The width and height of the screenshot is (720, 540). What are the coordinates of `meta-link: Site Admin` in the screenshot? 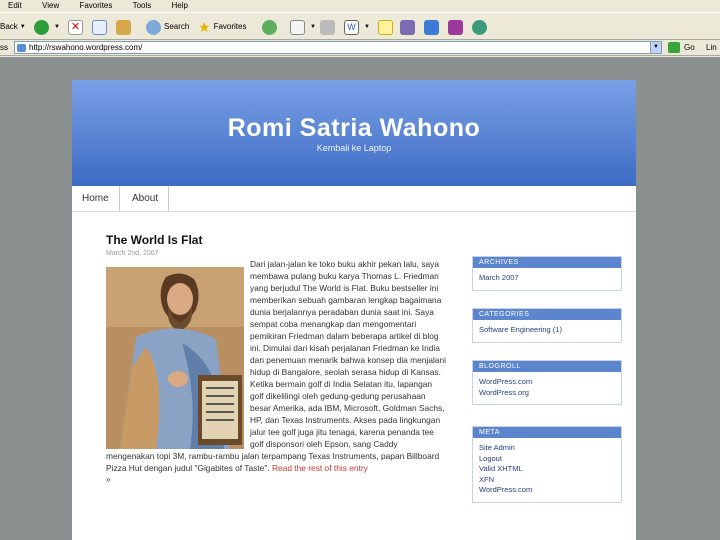 It's located at (547, 448).